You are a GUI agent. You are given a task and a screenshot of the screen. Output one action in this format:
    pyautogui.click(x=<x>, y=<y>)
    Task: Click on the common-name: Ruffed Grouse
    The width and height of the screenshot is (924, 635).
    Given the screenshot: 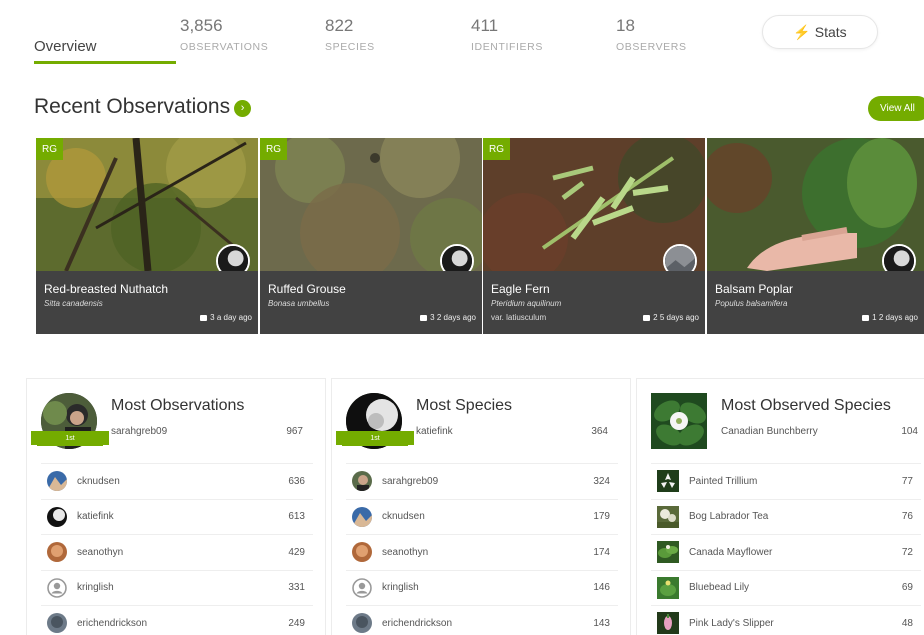 What is the action you would take?
    pyautogui.click(x=307, y=289)
    